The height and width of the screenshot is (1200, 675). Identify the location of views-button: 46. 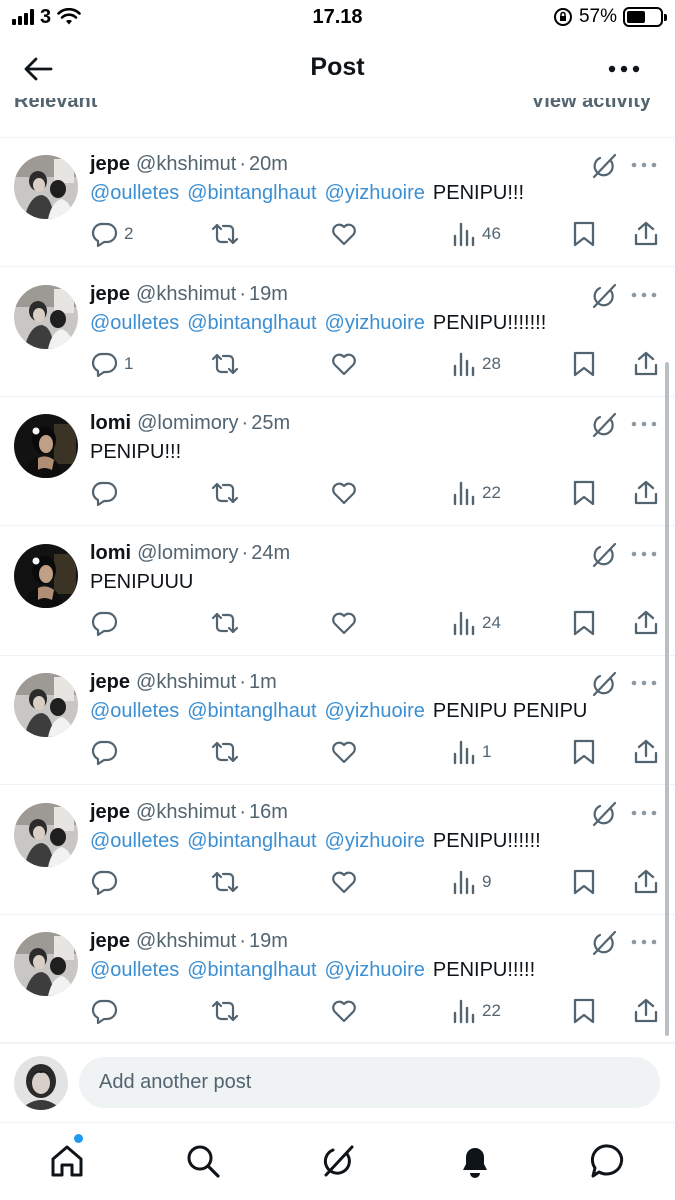
(476, 234).